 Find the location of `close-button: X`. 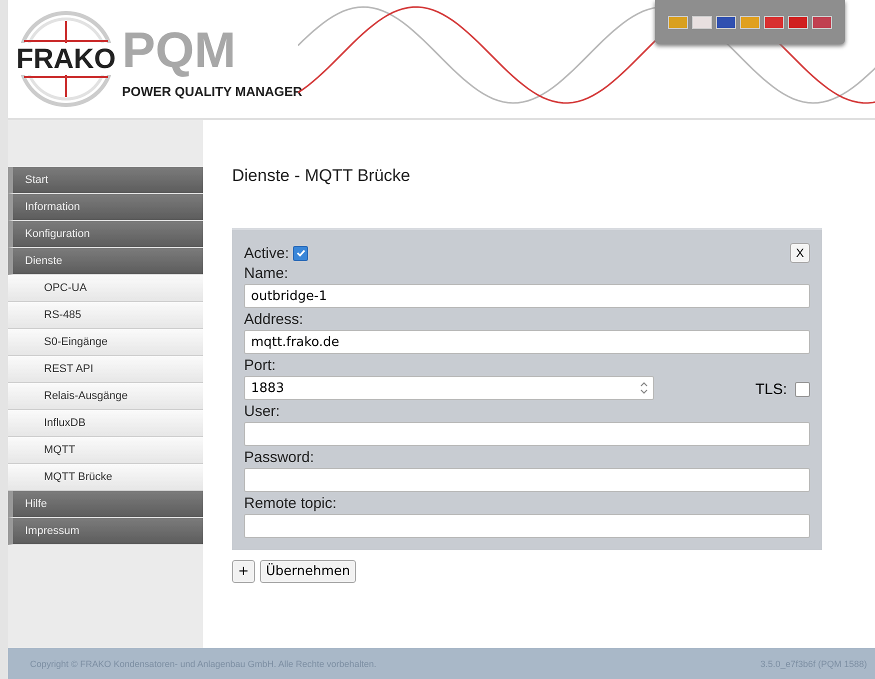

close-button: X is located at coordinates (800, 253).